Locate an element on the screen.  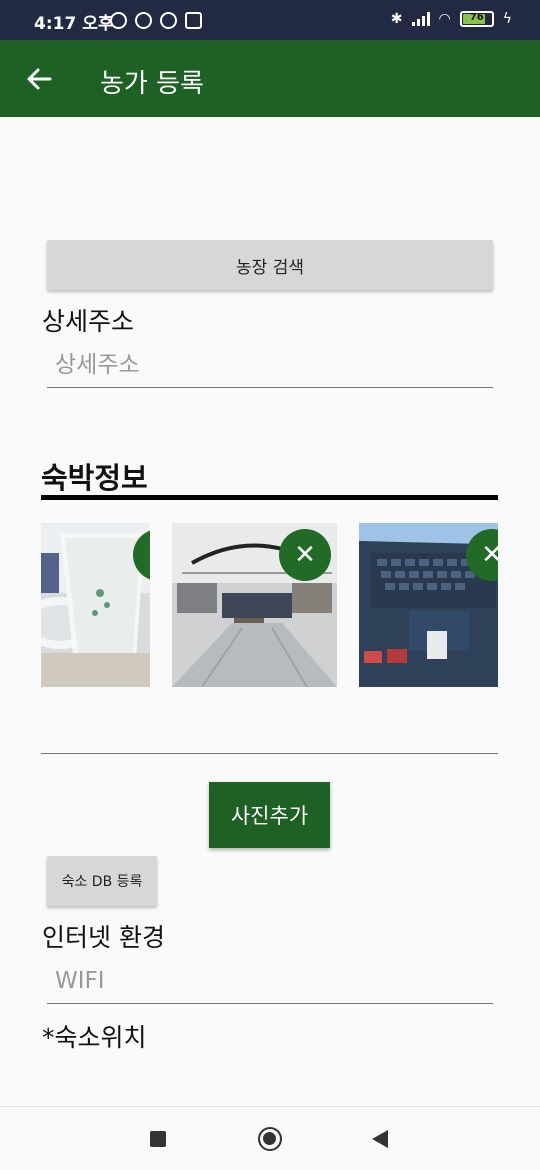
address-input is located at coordinates (270, 365).